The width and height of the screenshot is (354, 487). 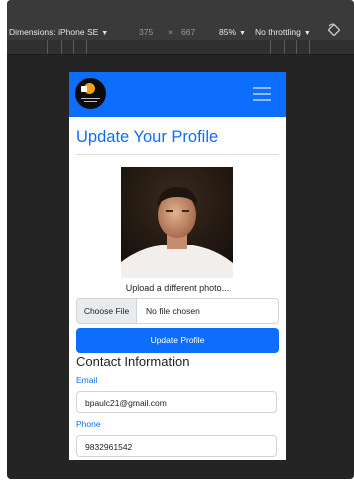 I want to click on width-input: 375, so click(x=146, y=32).